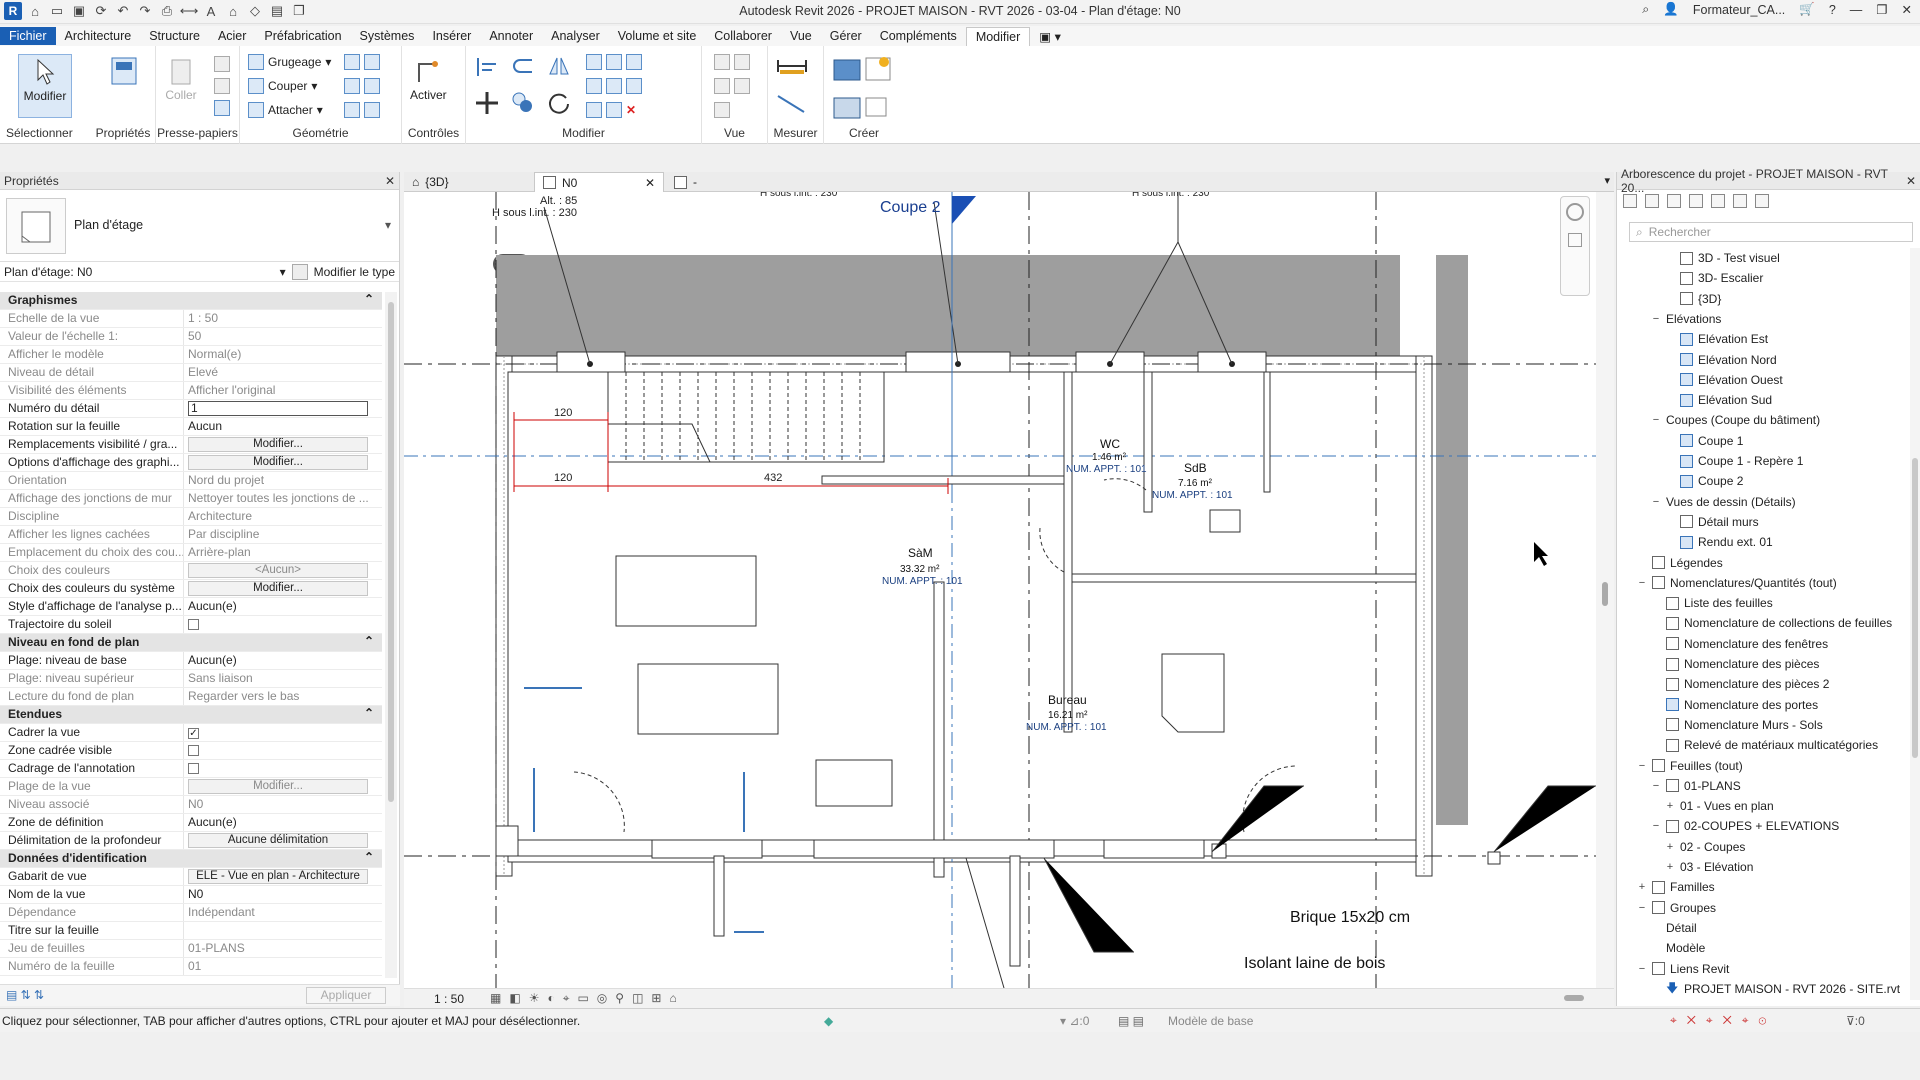 This screenshot has height=1080, width=1920. Describe the element at coordinates (487, 103) in the screenshot. I see `move-icon` at that location.